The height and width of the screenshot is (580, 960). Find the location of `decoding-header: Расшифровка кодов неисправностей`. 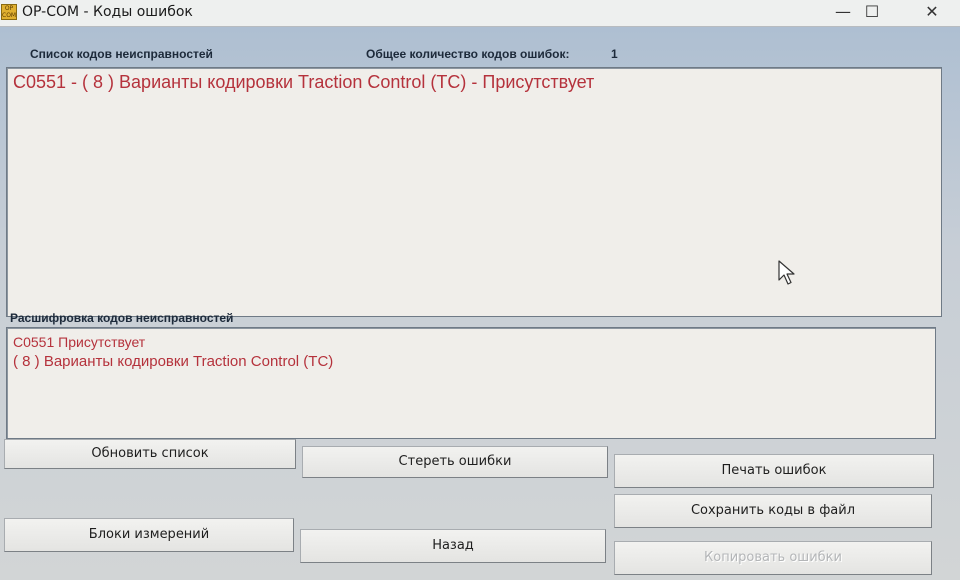

decoding-header: Расшифровка кодов неисправностей is located at coordinates (122, 318).